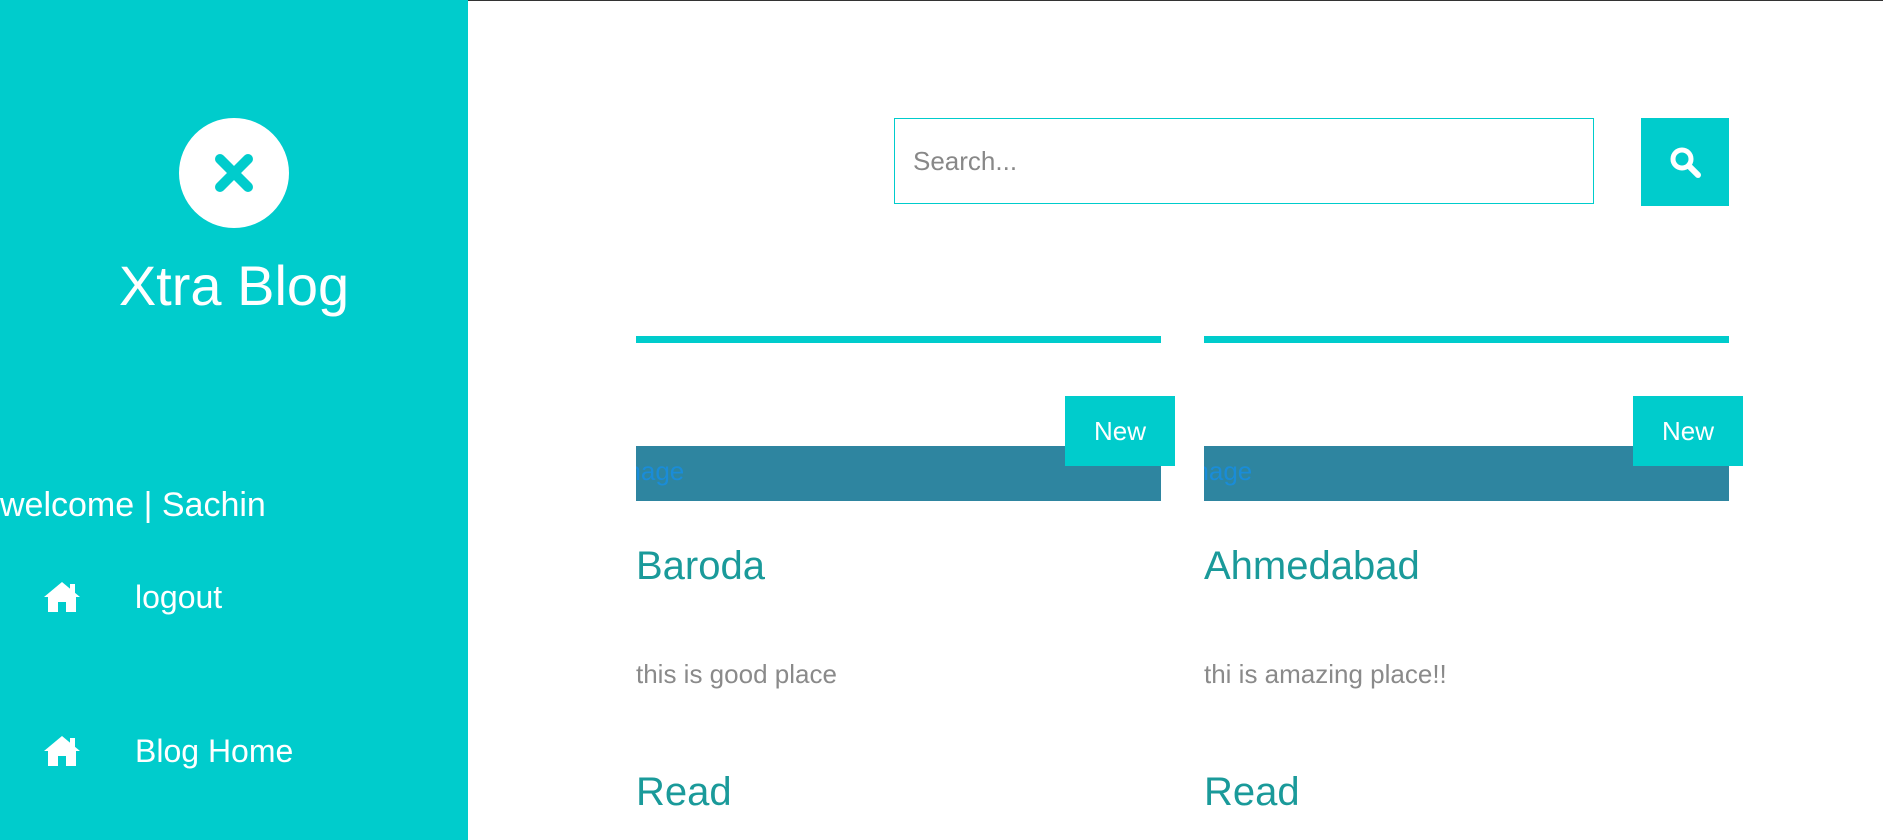  Describe the element at coordinates (1244, 161) in the screenshot. I see `search-input` at that location.